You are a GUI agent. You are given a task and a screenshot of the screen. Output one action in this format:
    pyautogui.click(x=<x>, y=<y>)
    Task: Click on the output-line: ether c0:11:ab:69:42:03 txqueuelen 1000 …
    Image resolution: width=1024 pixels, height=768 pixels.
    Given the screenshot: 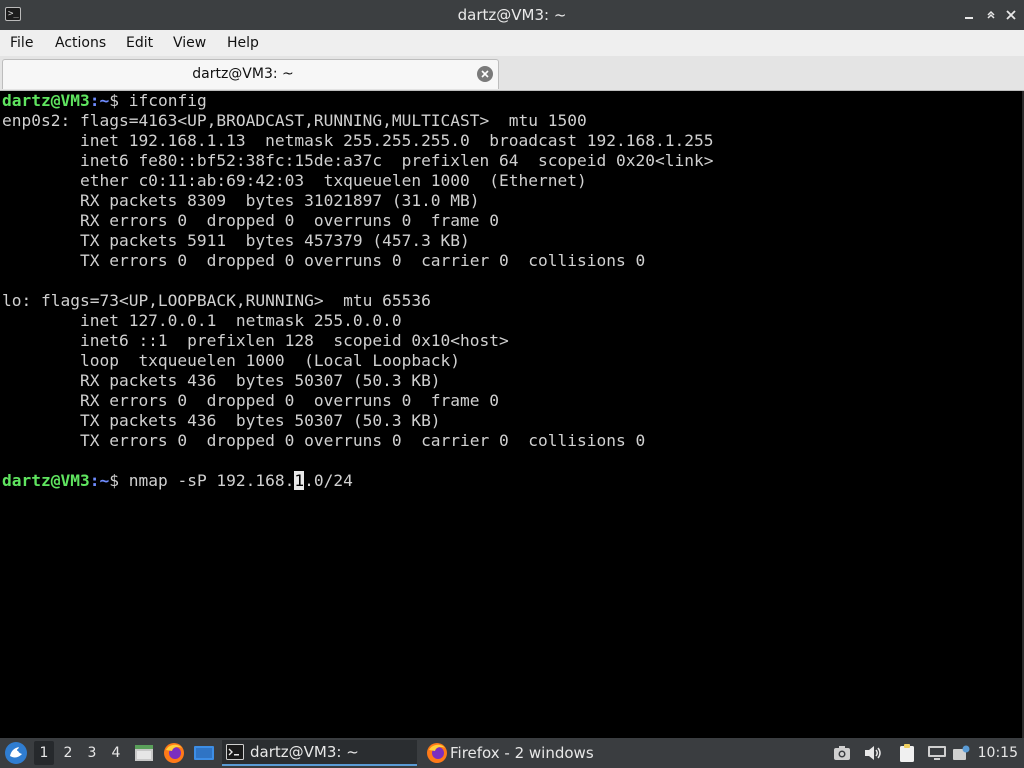 What is the action you would take?
    pyautogui.click(x=294, y=180)
    